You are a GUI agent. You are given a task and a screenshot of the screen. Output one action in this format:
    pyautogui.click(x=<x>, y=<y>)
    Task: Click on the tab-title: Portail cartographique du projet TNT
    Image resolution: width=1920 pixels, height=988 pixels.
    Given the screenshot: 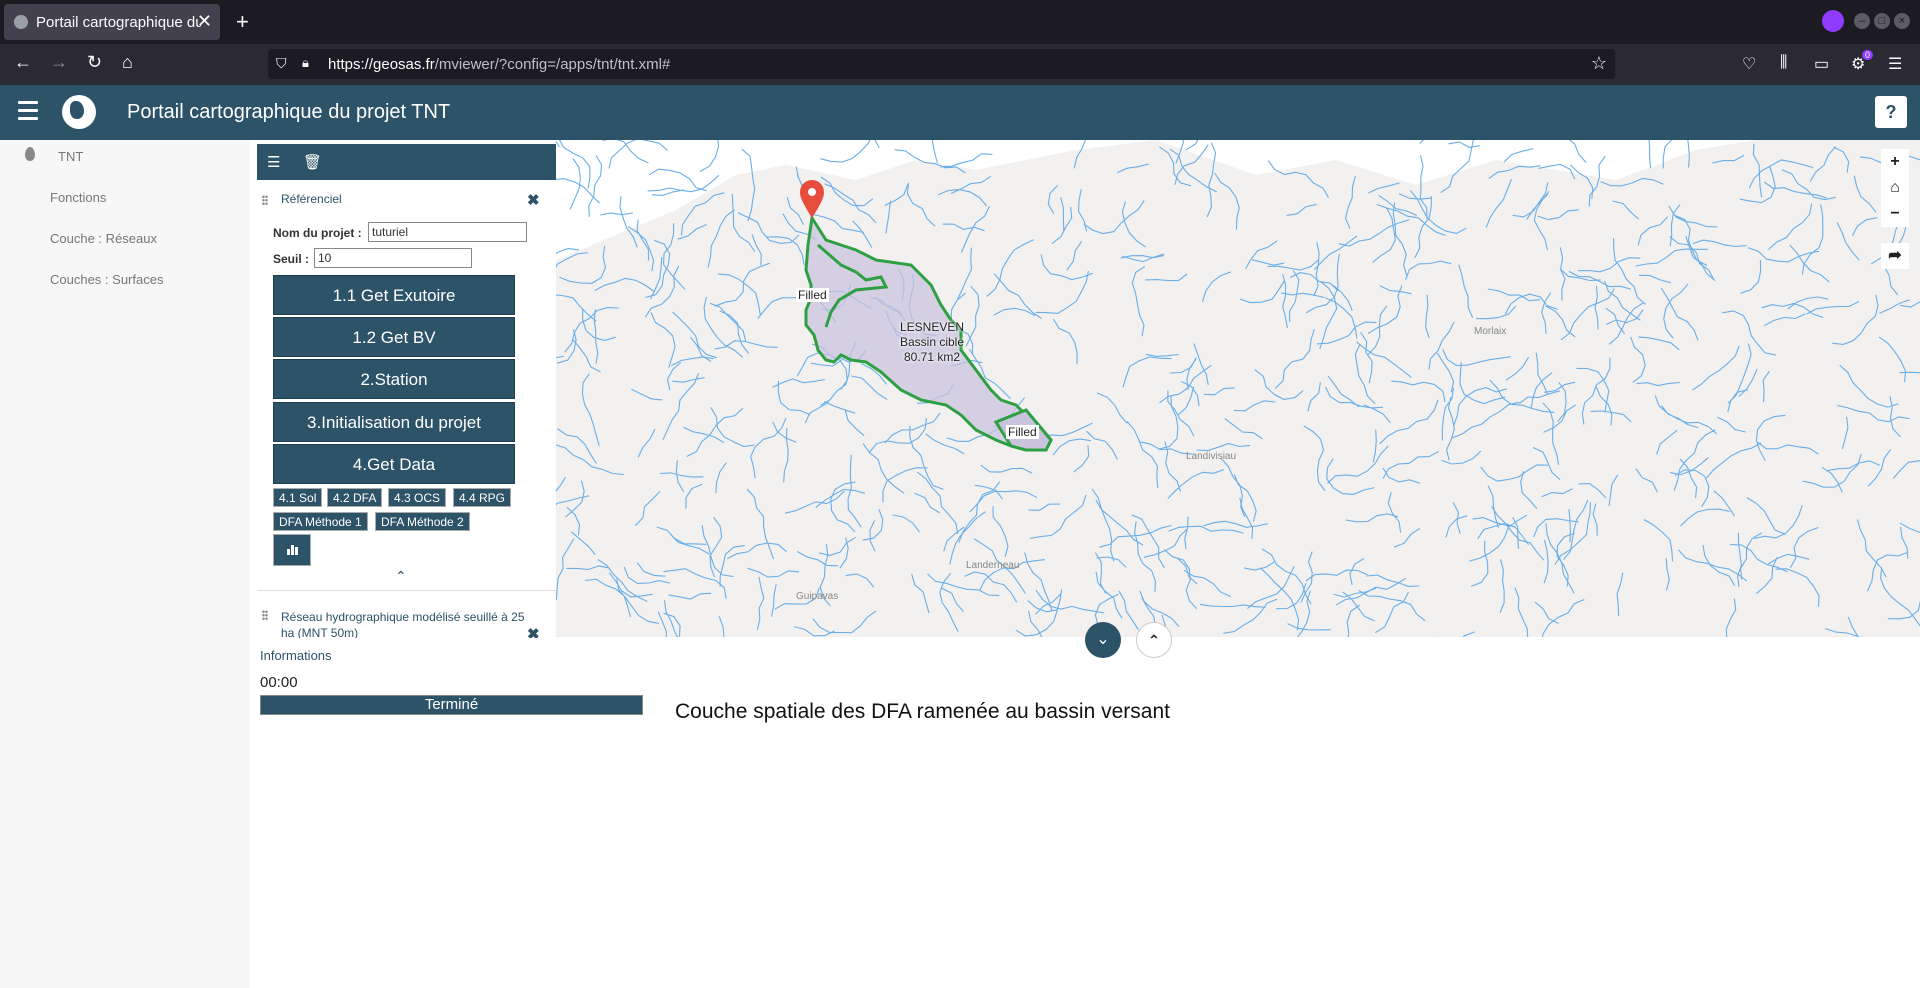 What is the action you would take?
    pyautogui.click(x=118, y=22)
    